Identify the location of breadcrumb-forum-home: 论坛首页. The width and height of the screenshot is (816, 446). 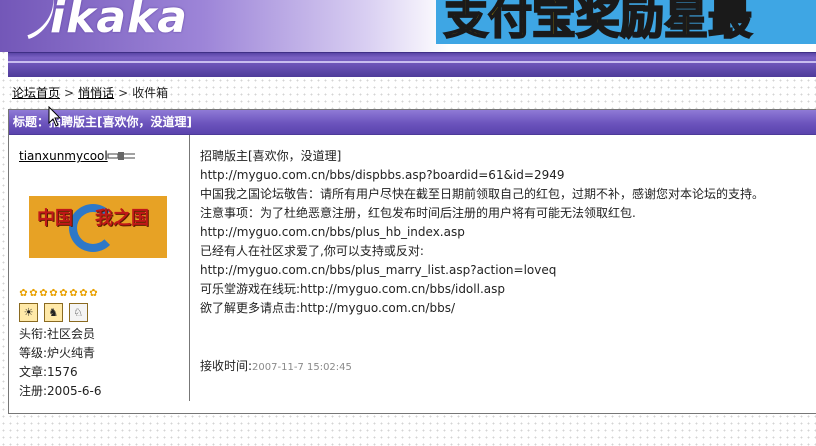
(36, 93).